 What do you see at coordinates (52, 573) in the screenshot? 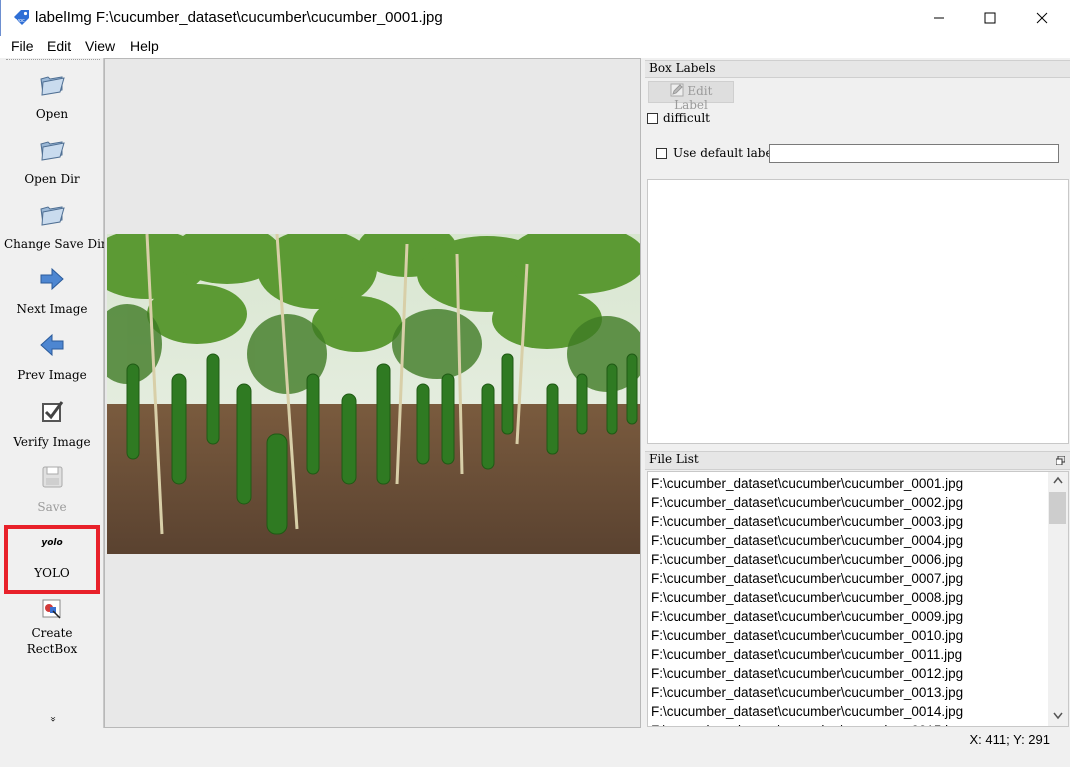
I see `yolo-label: YOLO` at bounding box center [52, 573].